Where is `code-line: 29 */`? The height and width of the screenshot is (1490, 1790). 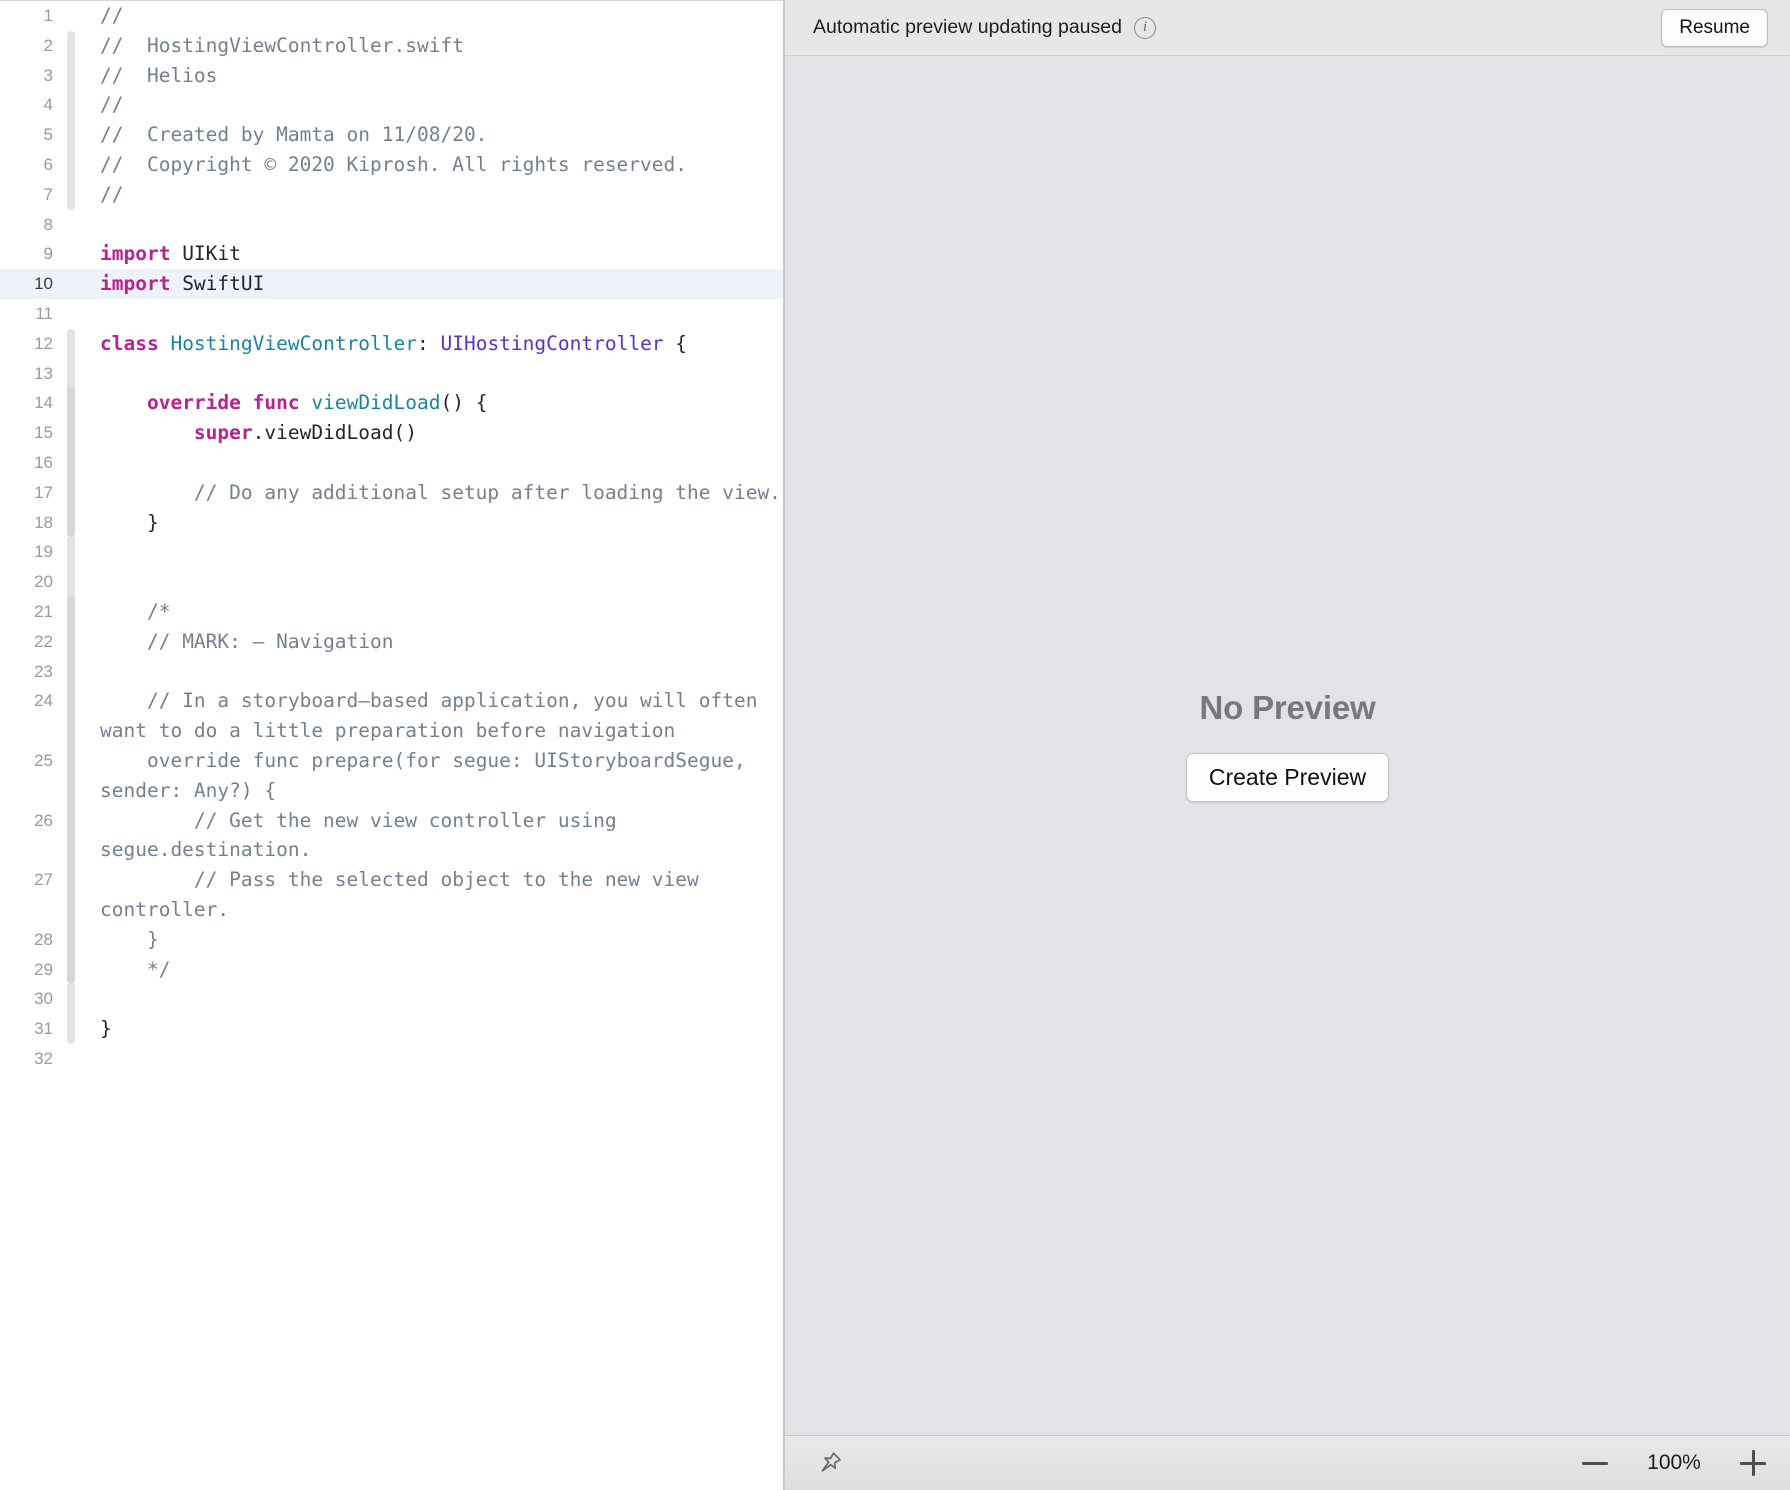
code-line: 29 */ is located at coordinates (391, 969).